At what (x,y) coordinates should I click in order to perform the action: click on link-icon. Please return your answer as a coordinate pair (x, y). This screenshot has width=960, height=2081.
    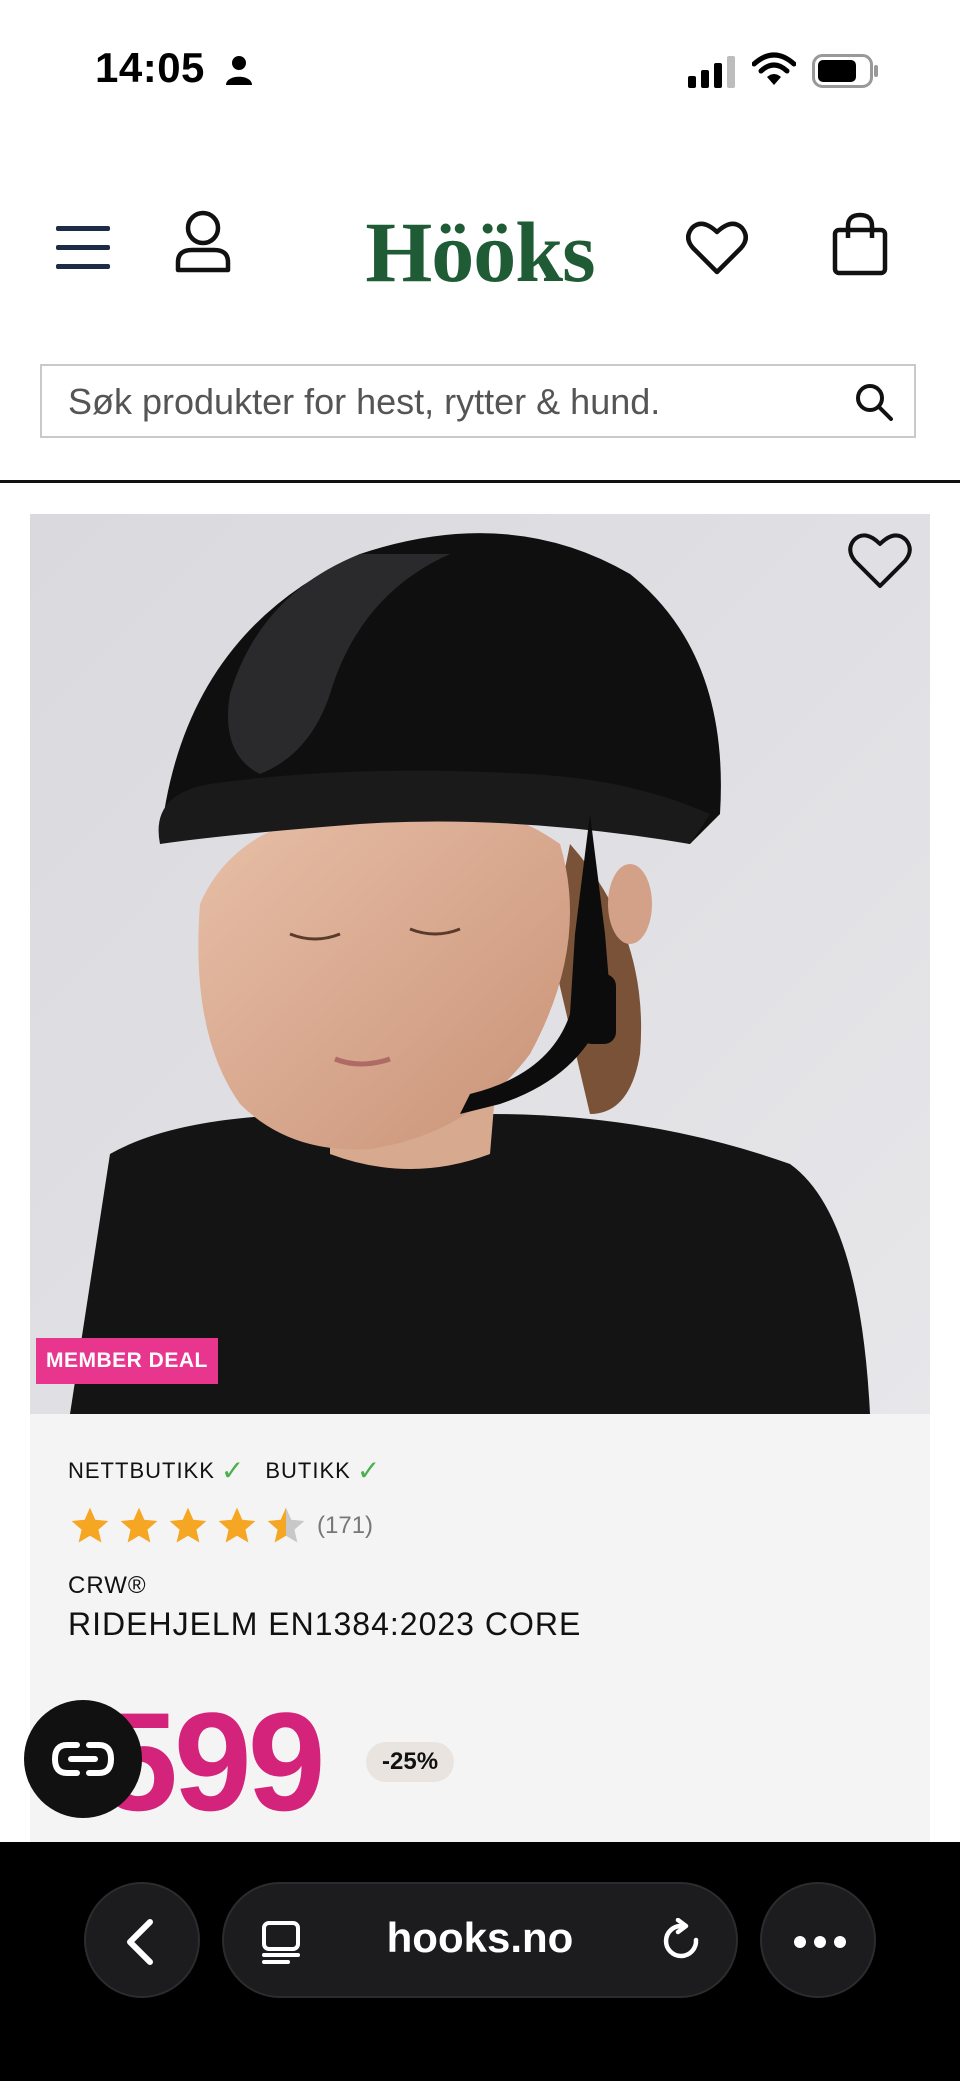
    Looking at the image, I should click on (83, 1759).